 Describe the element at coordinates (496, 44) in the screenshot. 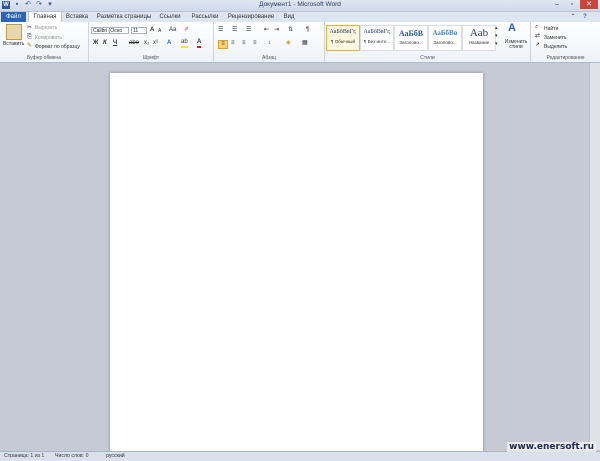

I see `styles-more-icon: ▾` at that location.